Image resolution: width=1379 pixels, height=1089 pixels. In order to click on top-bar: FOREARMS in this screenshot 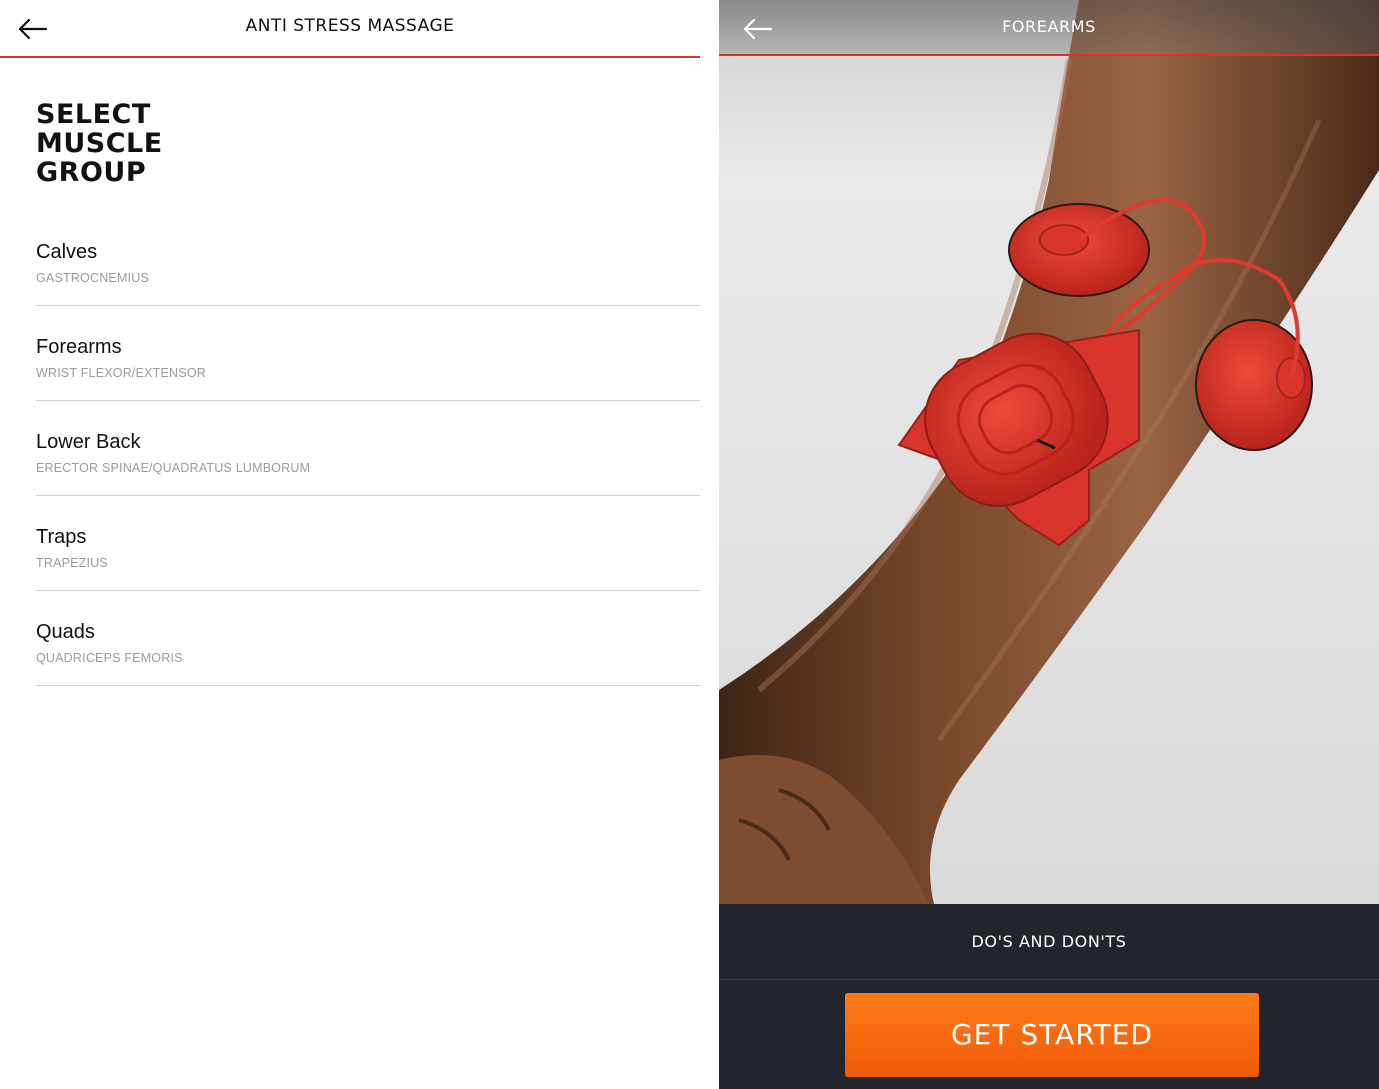, I will do `click(1049, 28)`.